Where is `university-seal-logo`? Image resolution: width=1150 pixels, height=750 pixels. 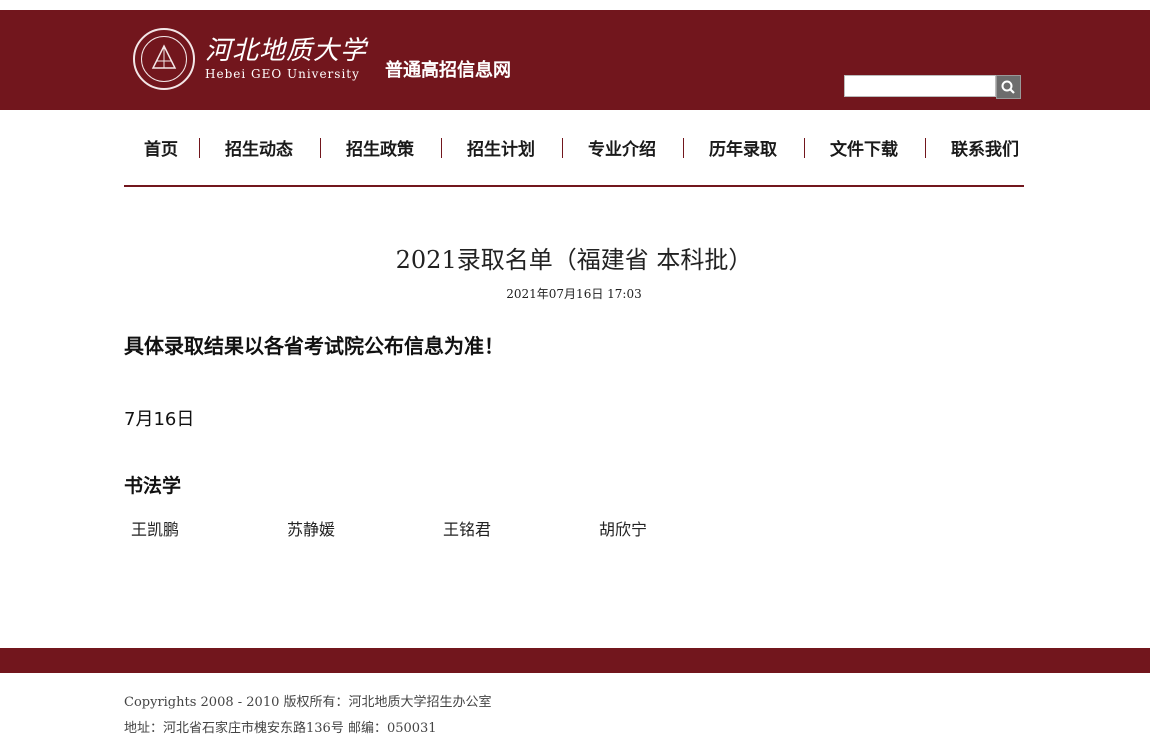 university-seal-logo is located at coordinates (164, 59).